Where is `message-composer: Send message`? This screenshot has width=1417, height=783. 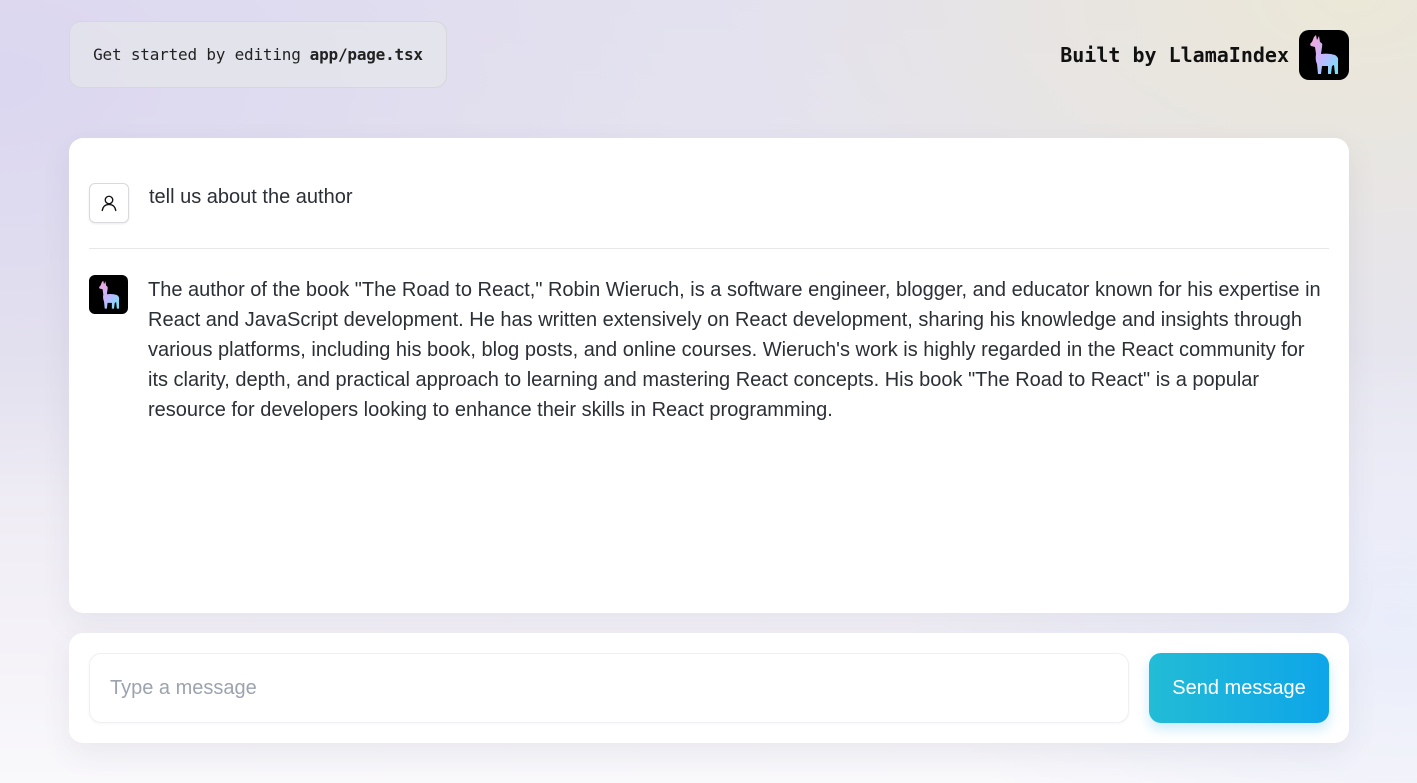 message-composer: Send message is located at coordinates (709, 688).